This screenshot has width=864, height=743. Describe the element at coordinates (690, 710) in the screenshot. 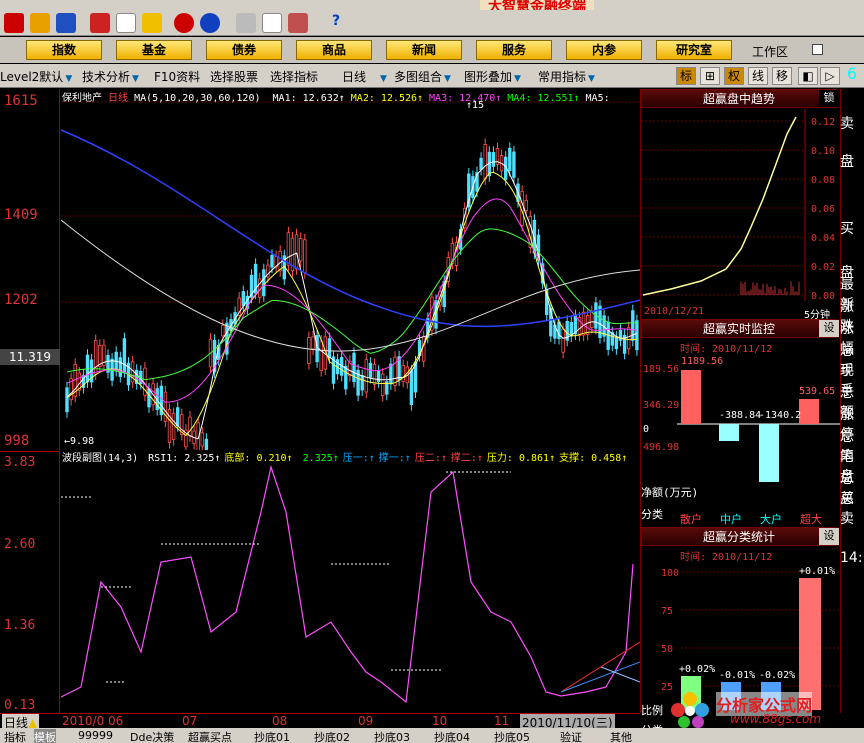

I see `flower-logo-icon` at that location.